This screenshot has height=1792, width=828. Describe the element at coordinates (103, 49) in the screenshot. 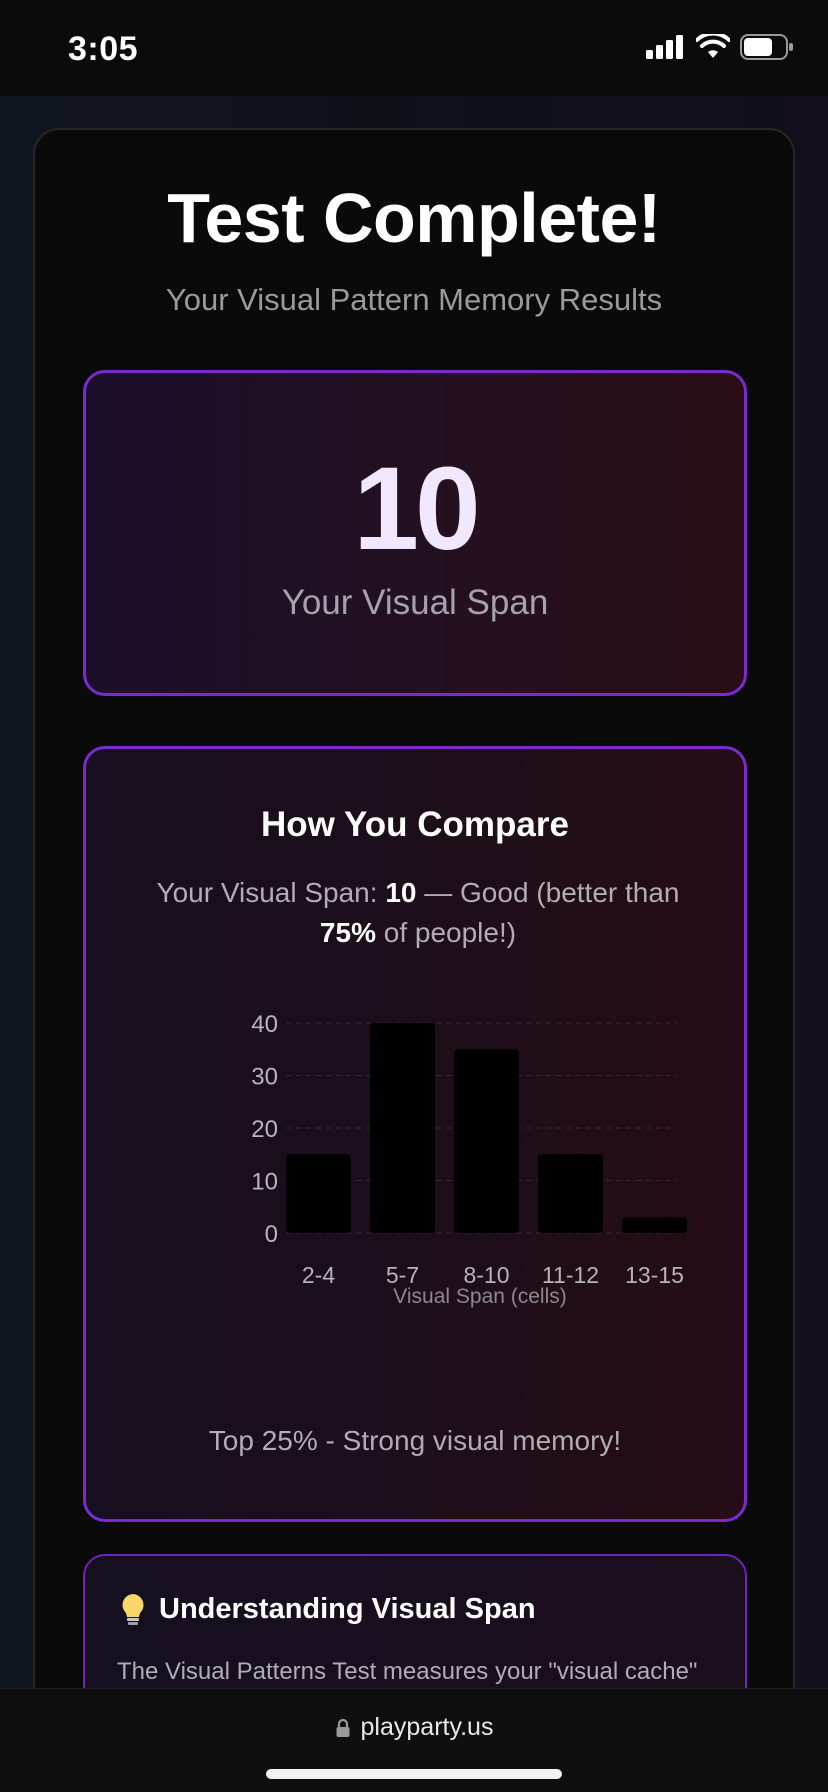

I see `status-time: 3:05` at that location.